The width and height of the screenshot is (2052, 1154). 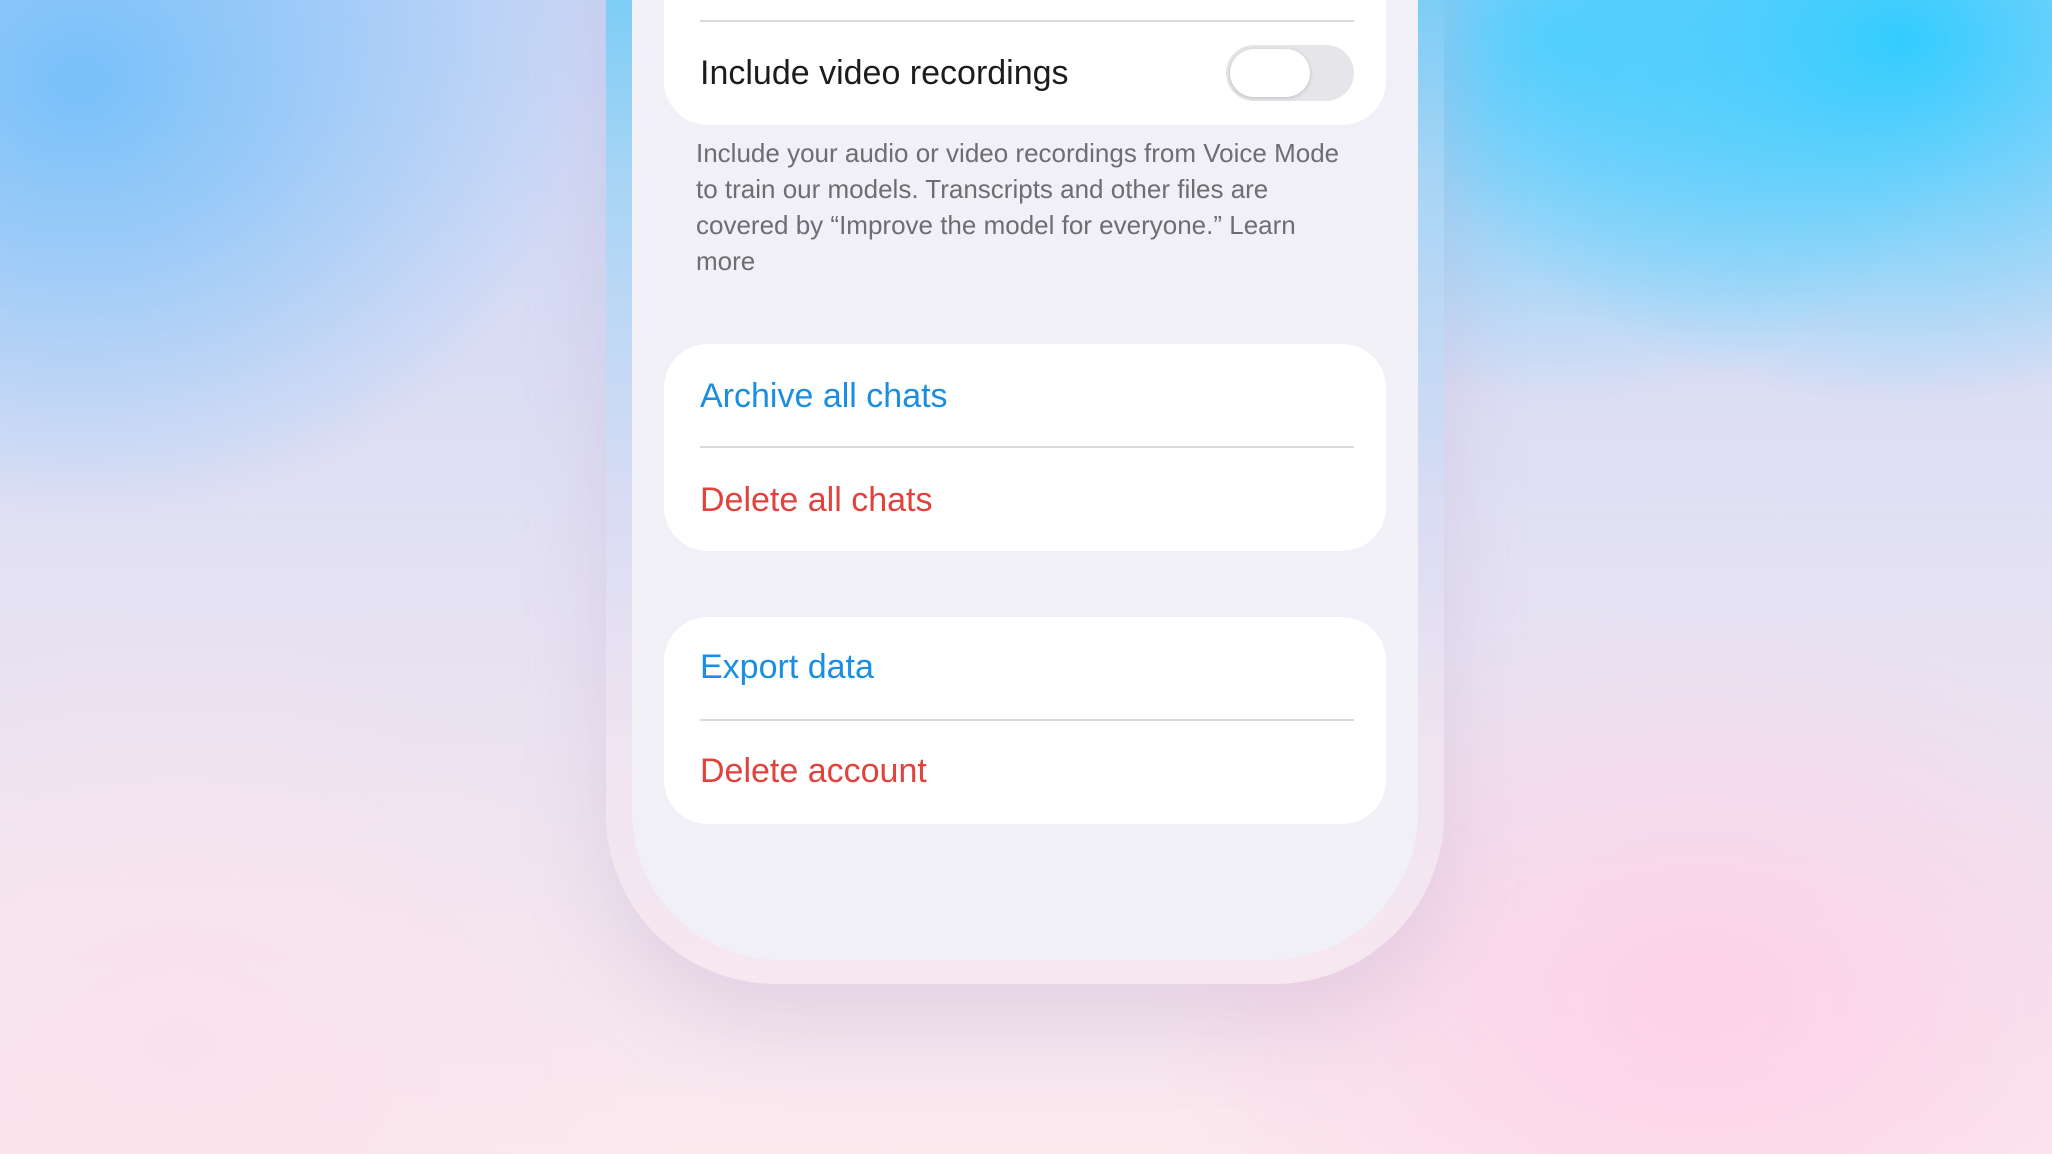 I want to click on include-video-recordings-toggle, so click(x=1290, y=73).